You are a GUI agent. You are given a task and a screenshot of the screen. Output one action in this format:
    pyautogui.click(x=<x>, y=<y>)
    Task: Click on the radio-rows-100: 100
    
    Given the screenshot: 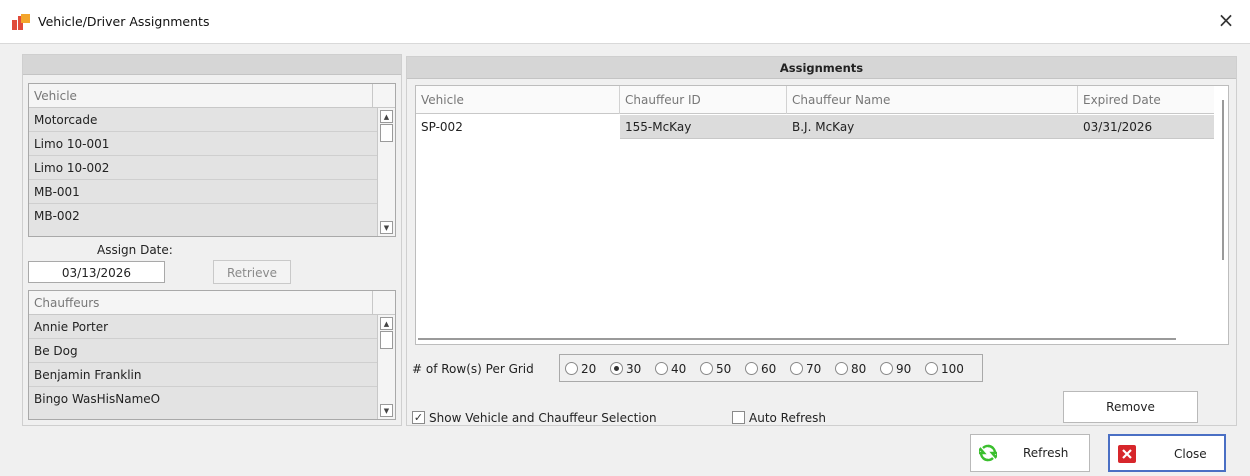 What is the action you would take?
    pyautogui.click(x=944, y=369)
    